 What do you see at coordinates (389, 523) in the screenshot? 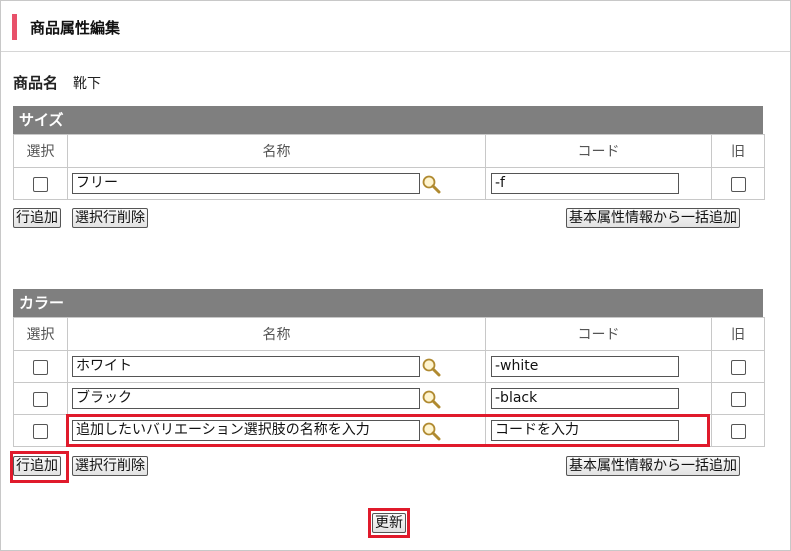
I see `update-highlight` at bounding box center [389, 523].